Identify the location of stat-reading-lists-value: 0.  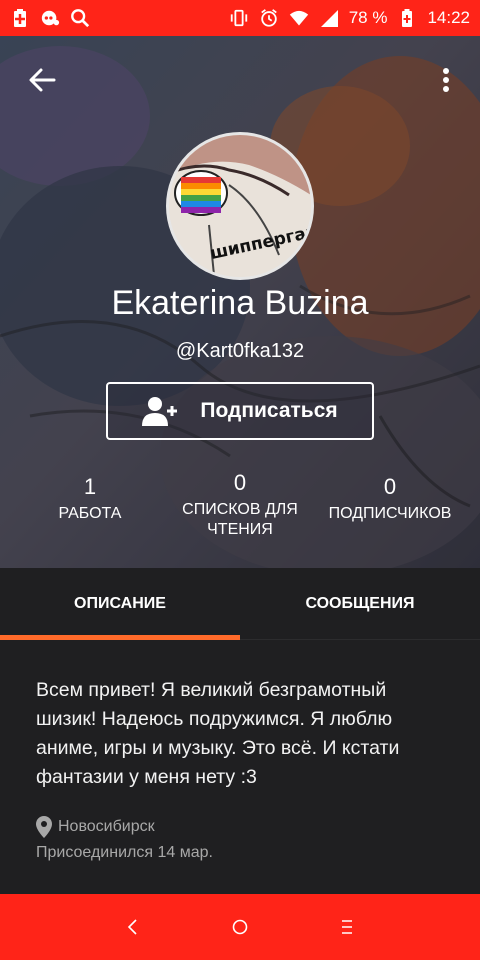
(240, 482).